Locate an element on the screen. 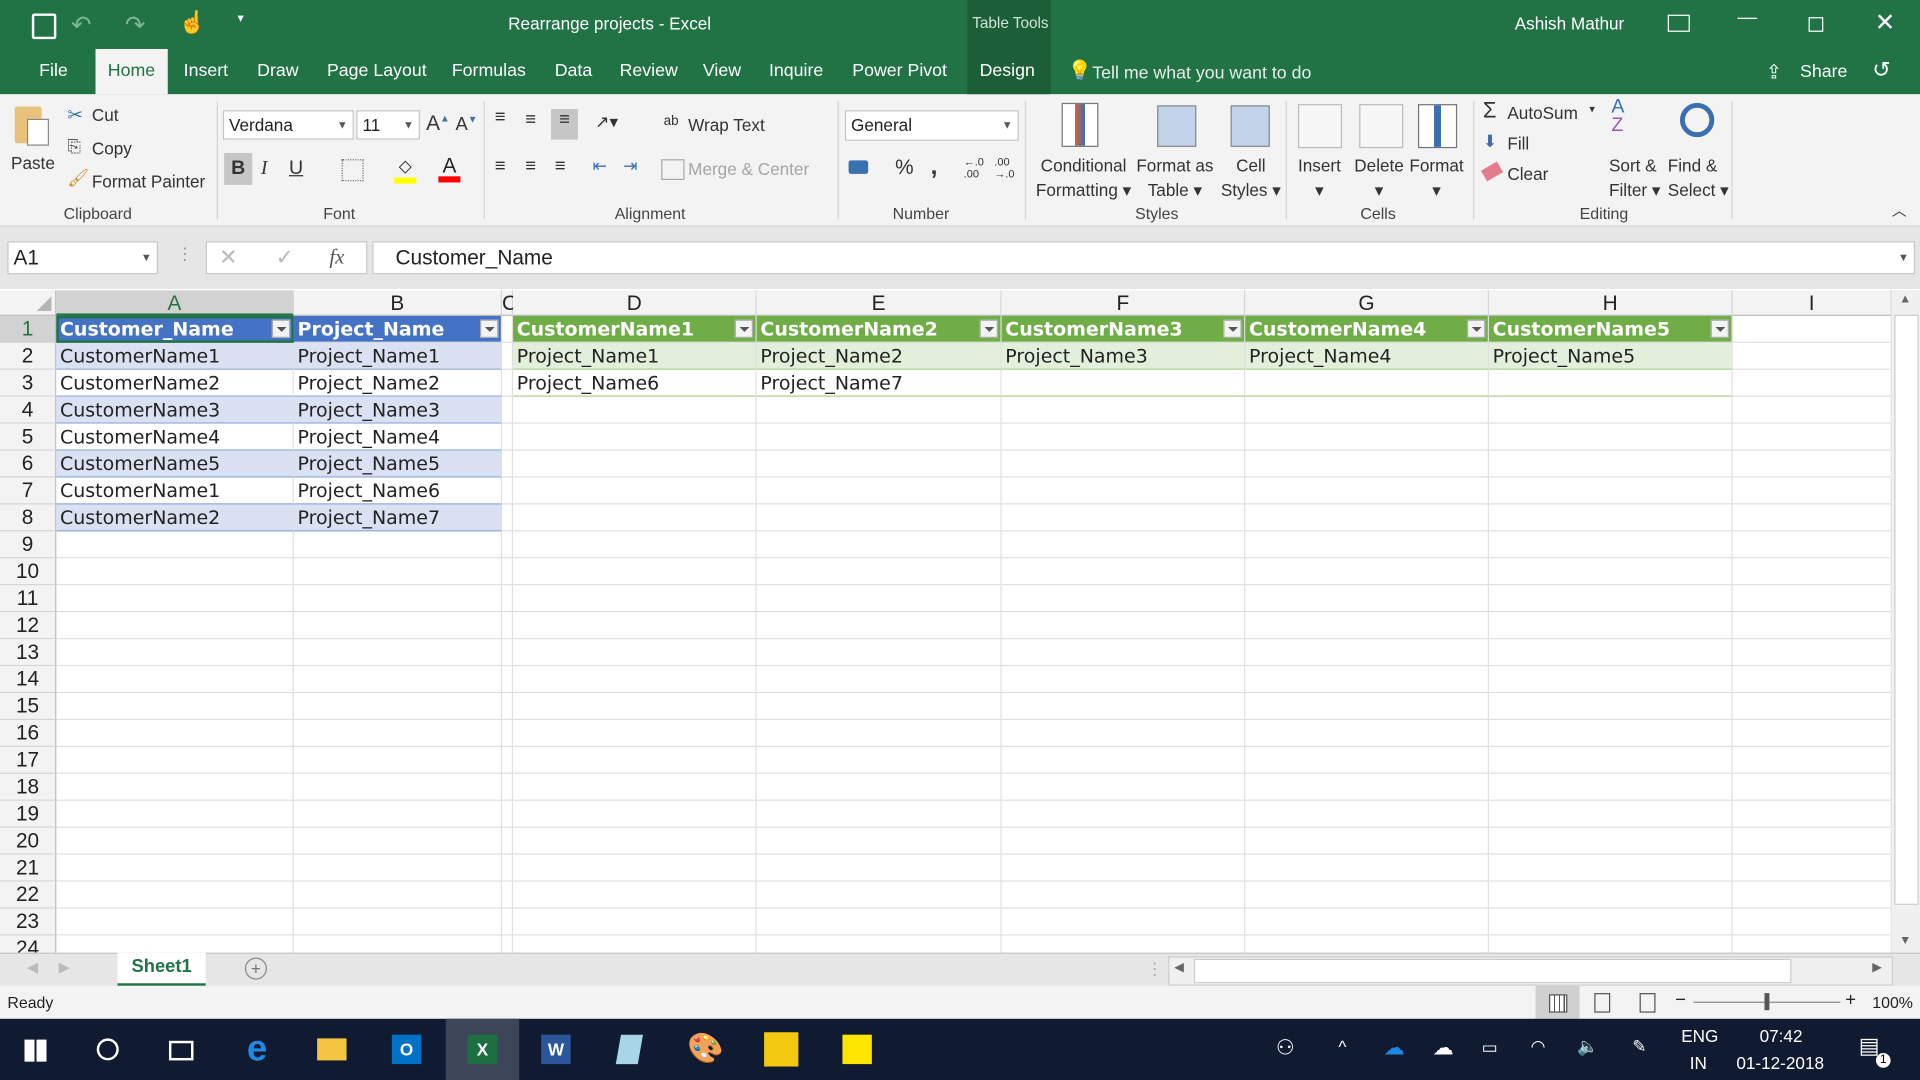 This screenshot has width=1920, height=1080. cell-D21 is located at coordinates (635, 868).